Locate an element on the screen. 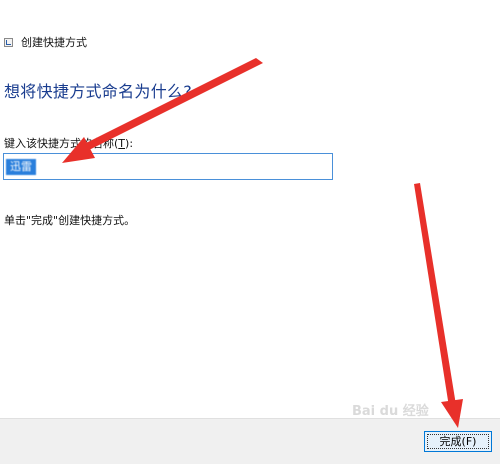 This screenshot has width=500, height=464. name-field-label: 键入该快捷方式的名称(T): is located at coordinates (68, 143).